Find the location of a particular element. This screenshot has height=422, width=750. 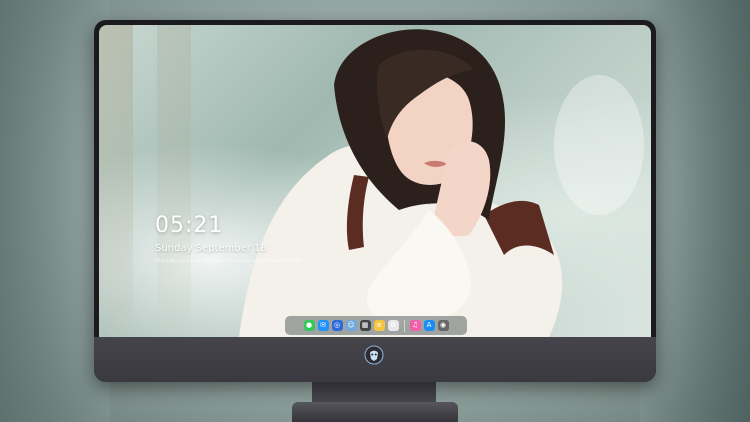

brand-logo-icon is located at coordinates (374, 355).